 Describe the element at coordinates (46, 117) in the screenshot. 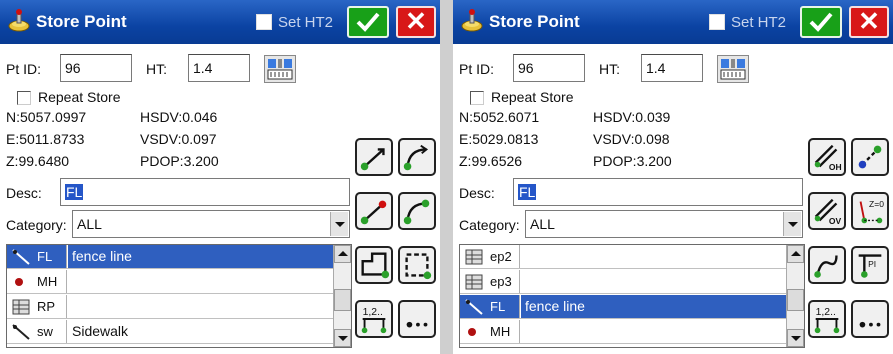

I see `northing-readout: N:5057.0997` at that location.